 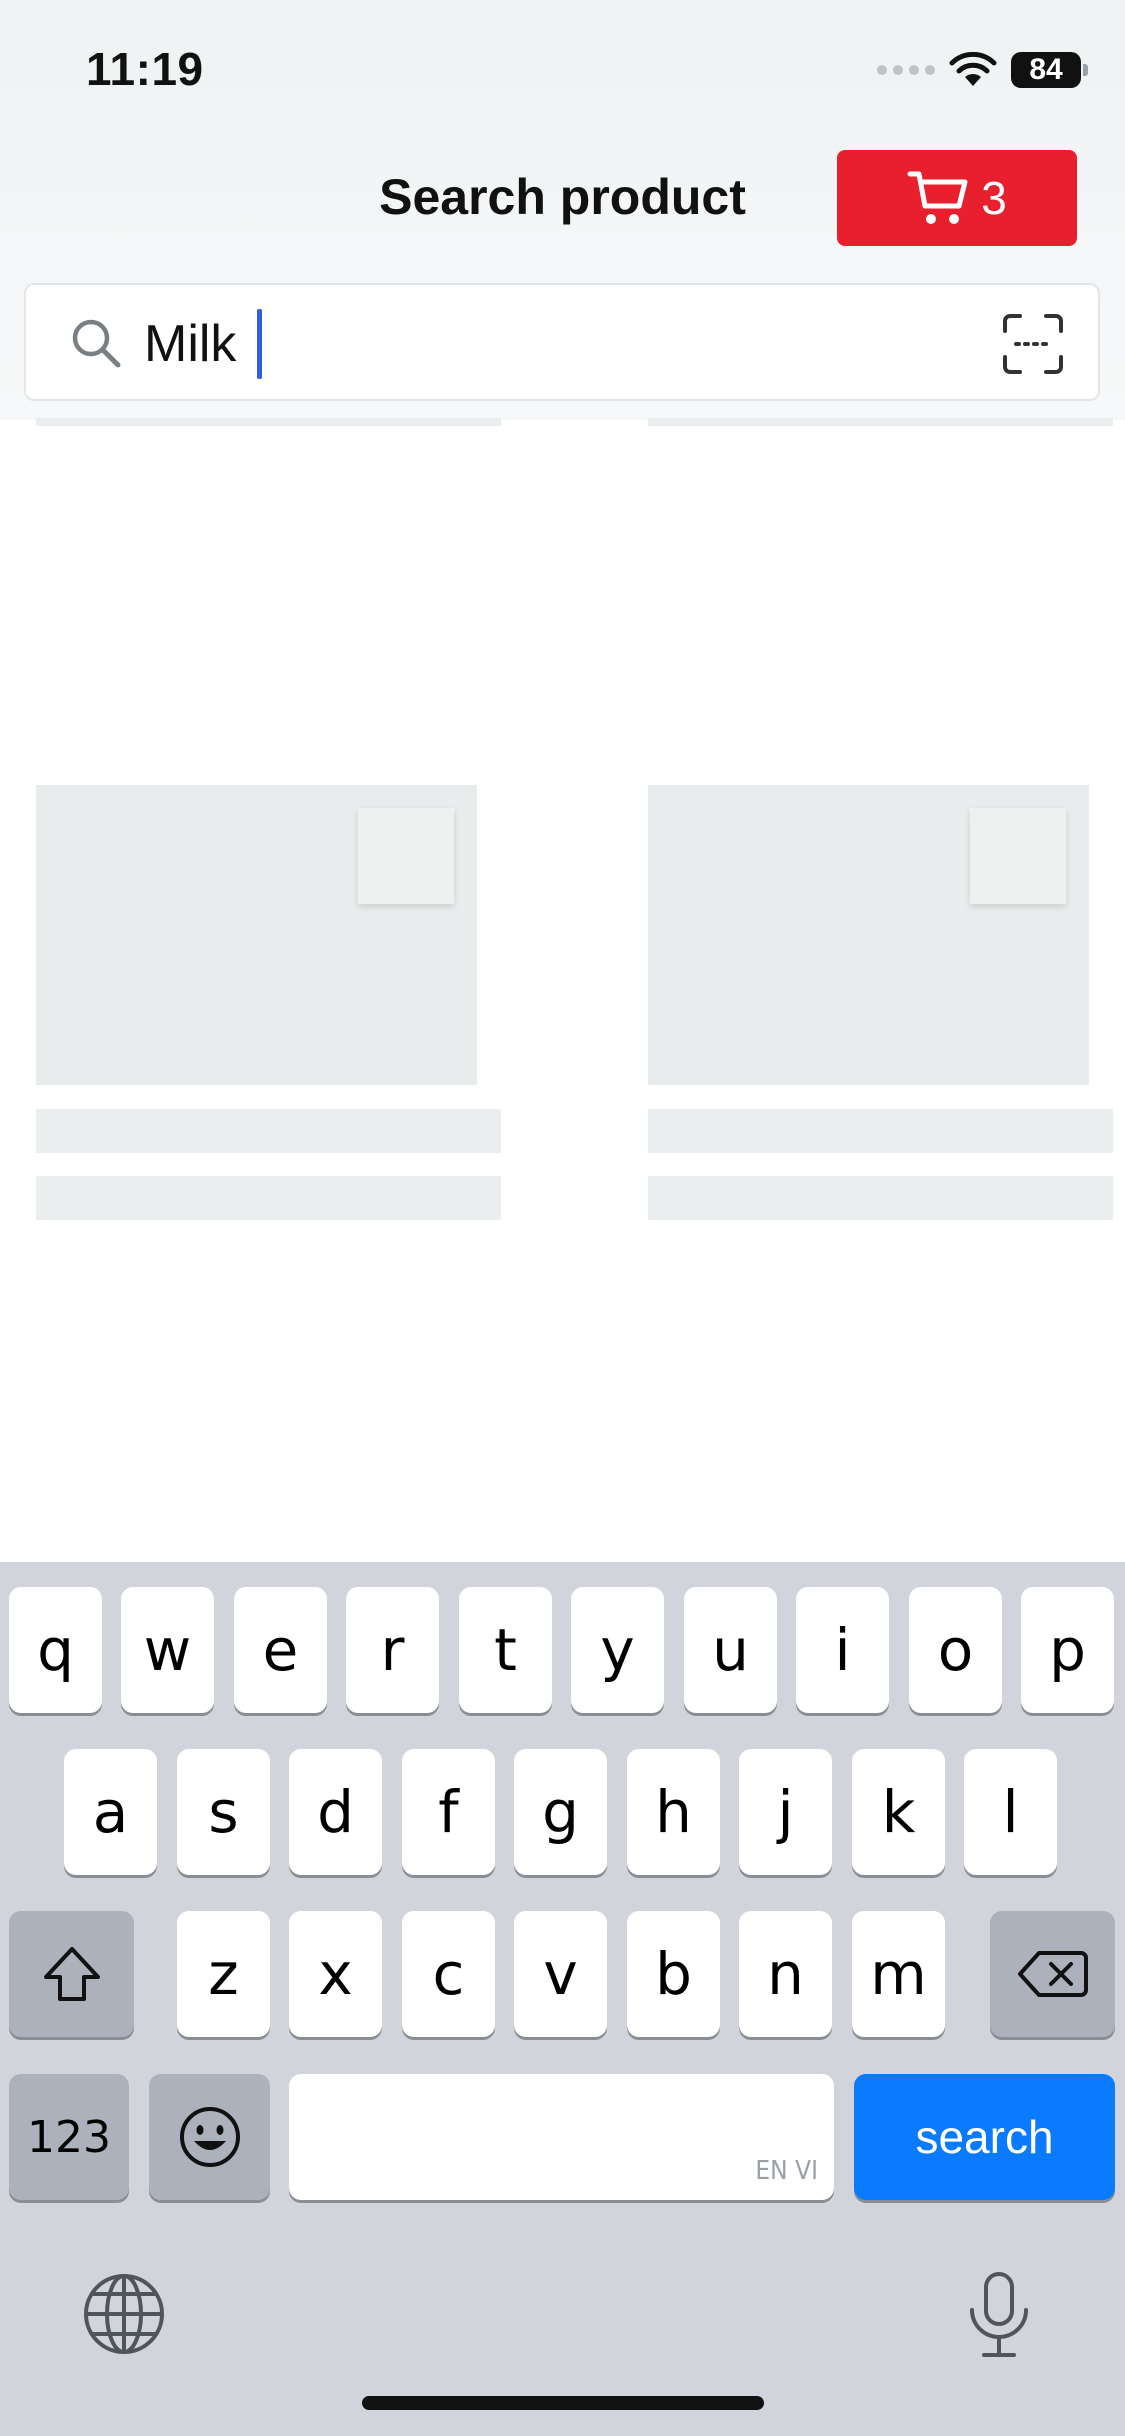 I want to click on key-r: r, so click(x=392, y=1650).